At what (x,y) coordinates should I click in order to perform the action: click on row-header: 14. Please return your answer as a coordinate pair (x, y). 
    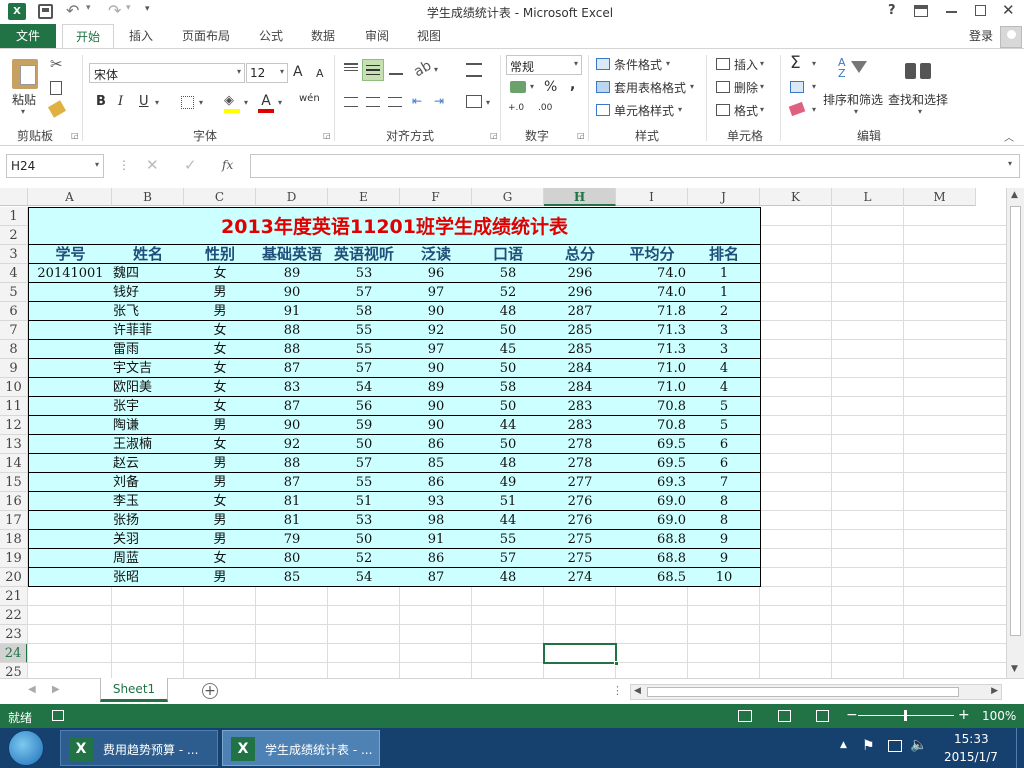
    Looking at the image, I should click on (14, 463).